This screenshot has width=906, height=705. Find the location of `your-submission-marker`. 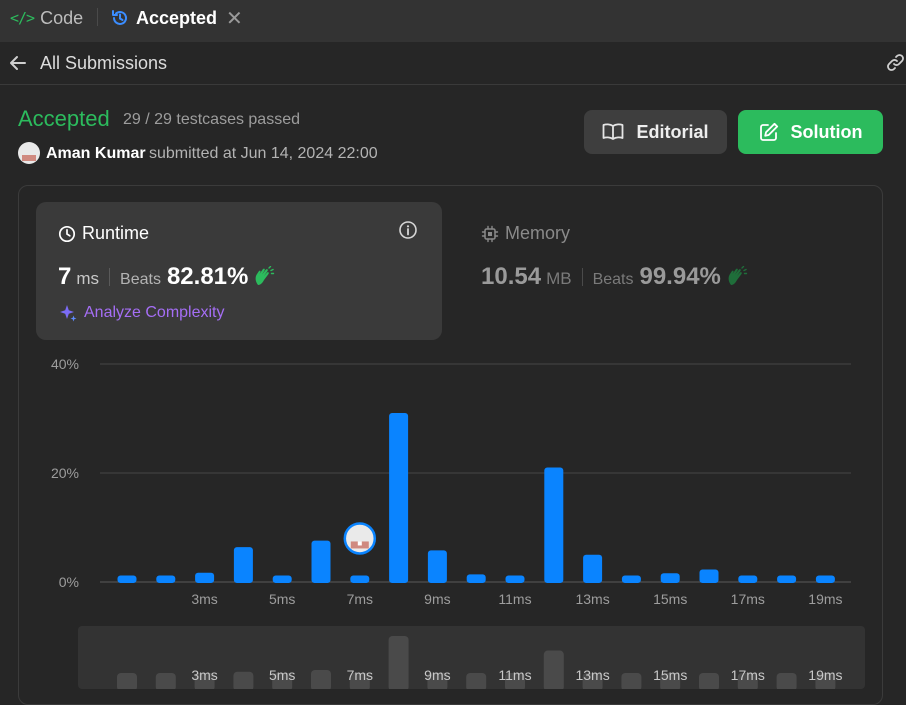

your-submission-marker is located at coordinates (360, 538).